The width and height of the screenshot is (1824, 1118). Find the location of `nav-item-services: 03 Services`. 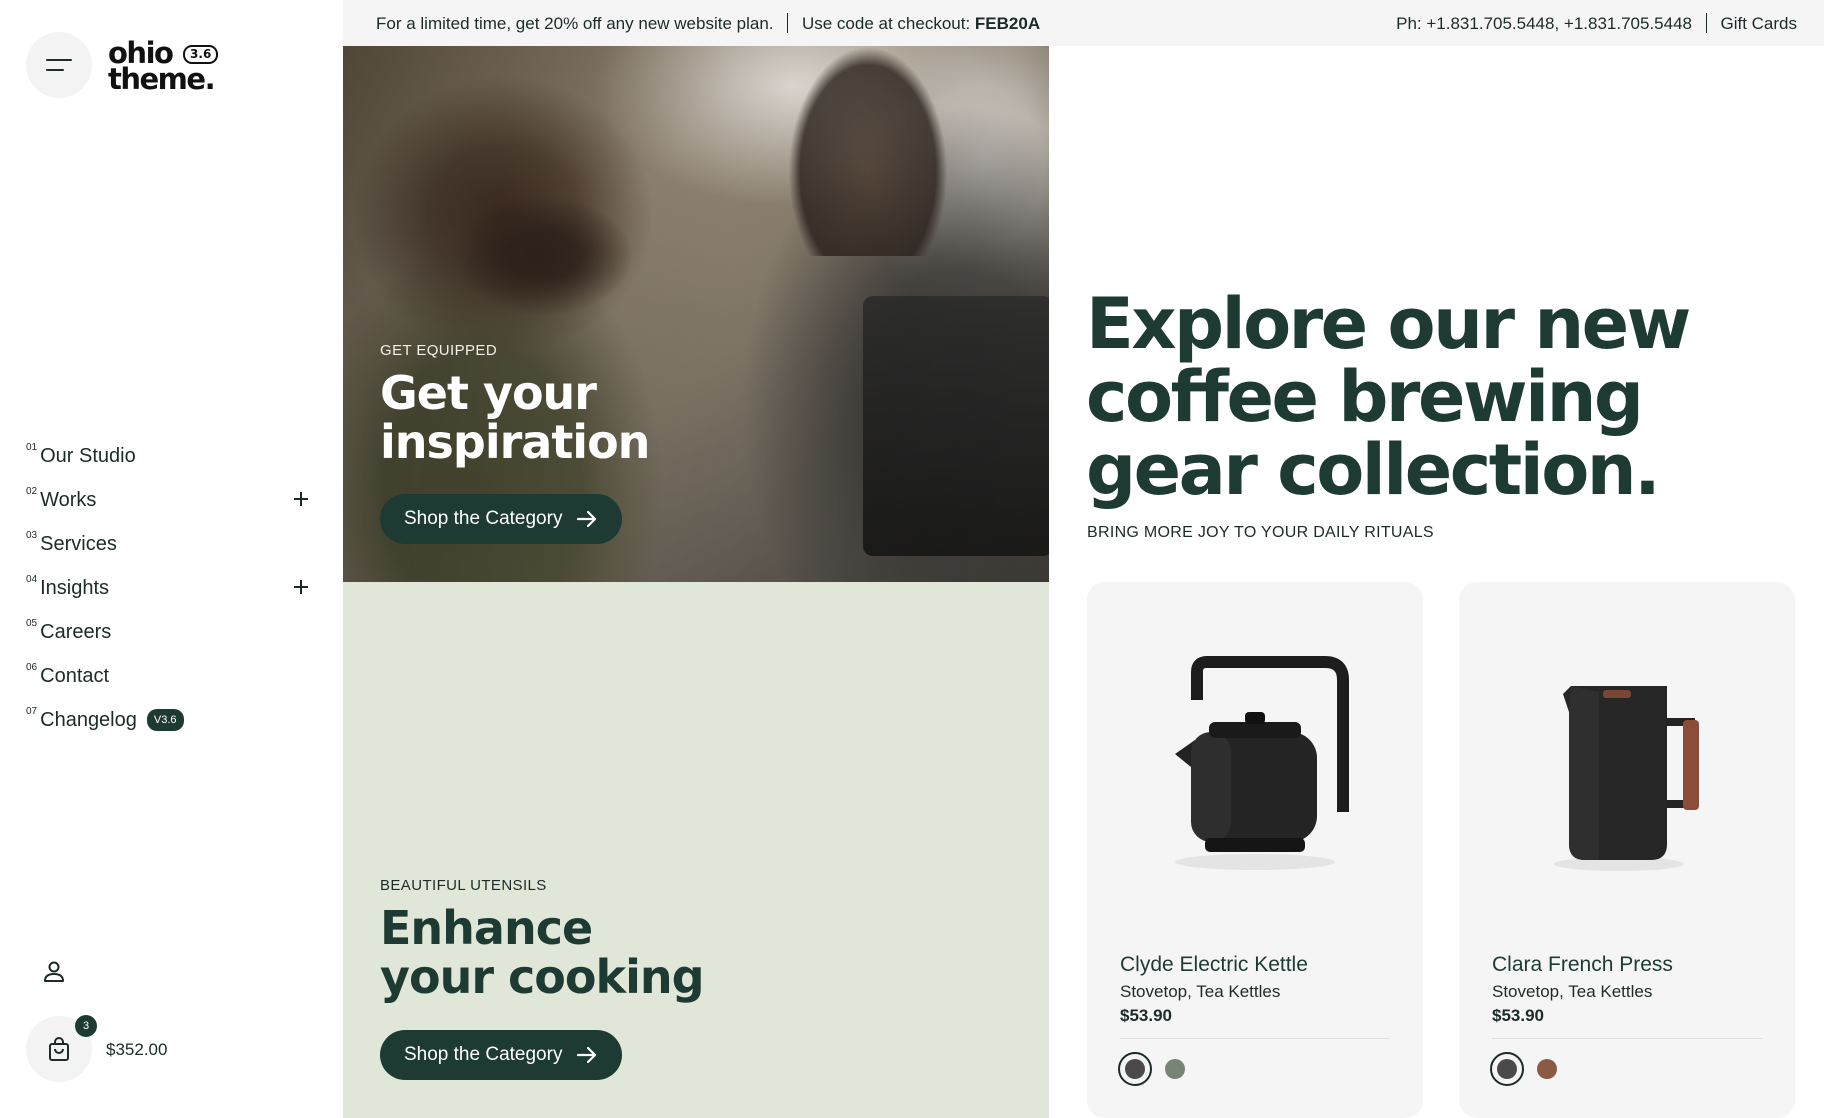

nav-item-services: 03 Services is located at coordinates (168, 544).